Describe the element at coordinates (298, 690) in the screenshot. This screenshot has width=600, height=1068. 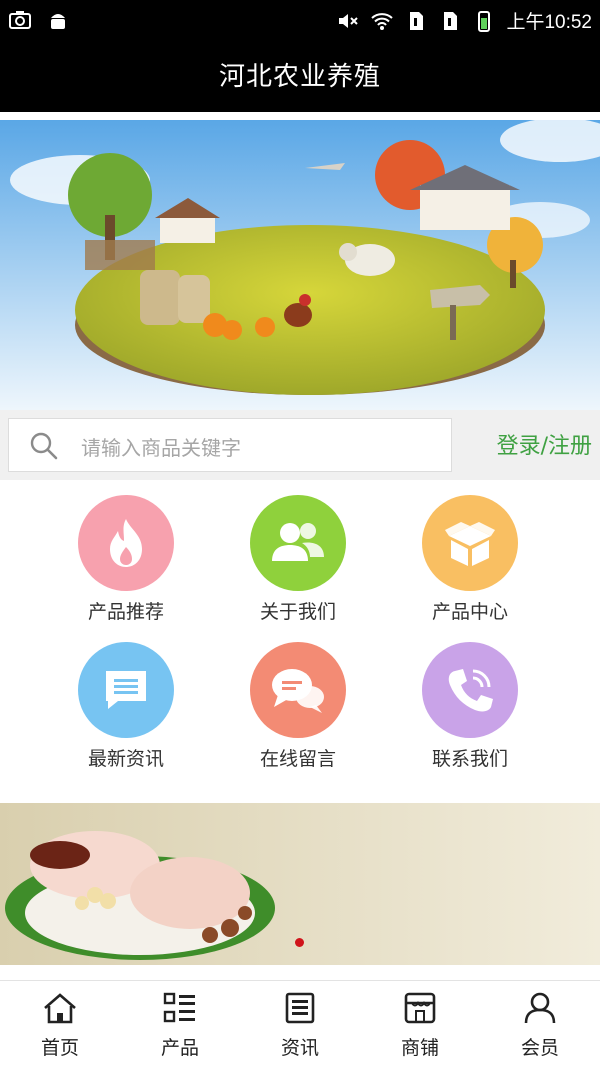
I see `chat-icon` at that location.